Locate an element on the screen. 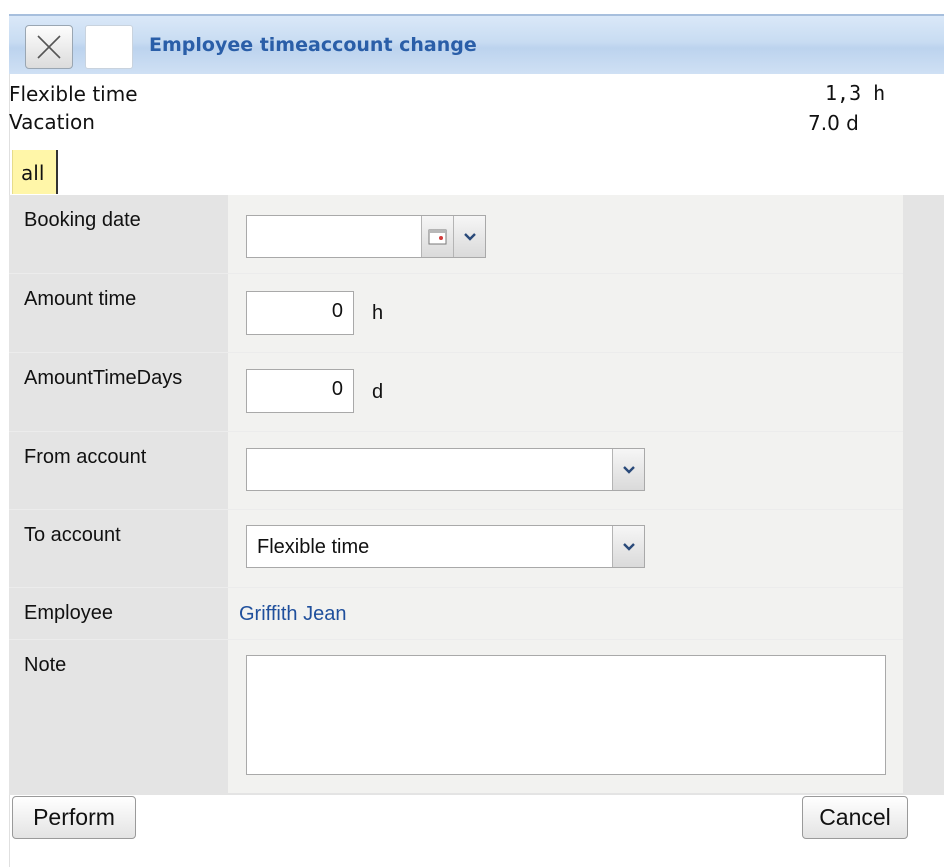 This screenshot has height=867, width=944. dialog-title: Employee timeaccount change is located at coordinates (313, 45).